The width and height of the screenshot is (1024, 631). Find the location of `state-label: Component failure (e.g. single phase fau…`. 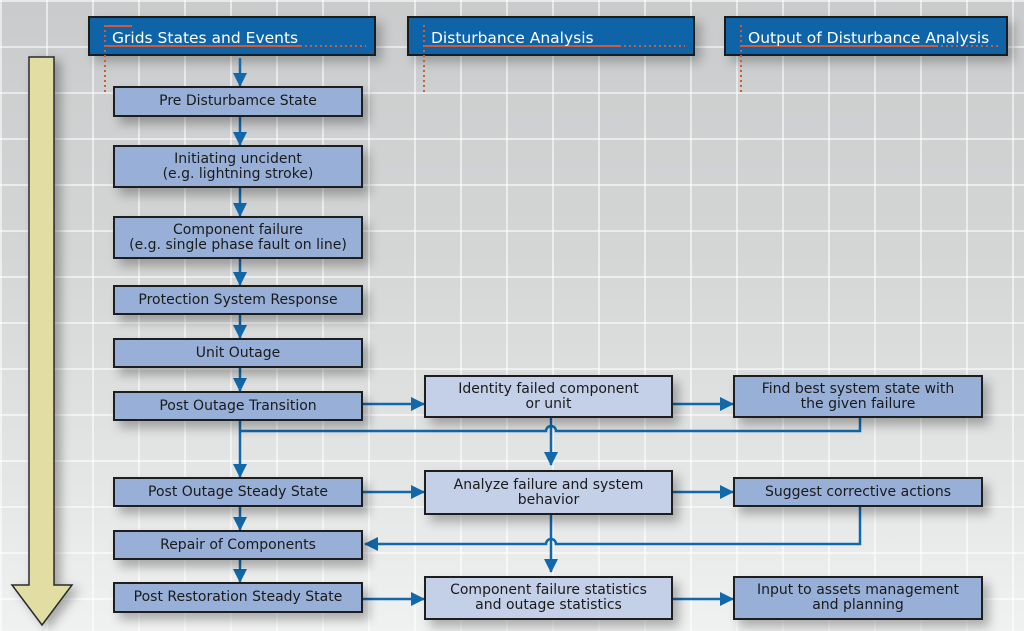

state-label: Component failure (e.g. single phase fau… is located at coordinates (238, 237).